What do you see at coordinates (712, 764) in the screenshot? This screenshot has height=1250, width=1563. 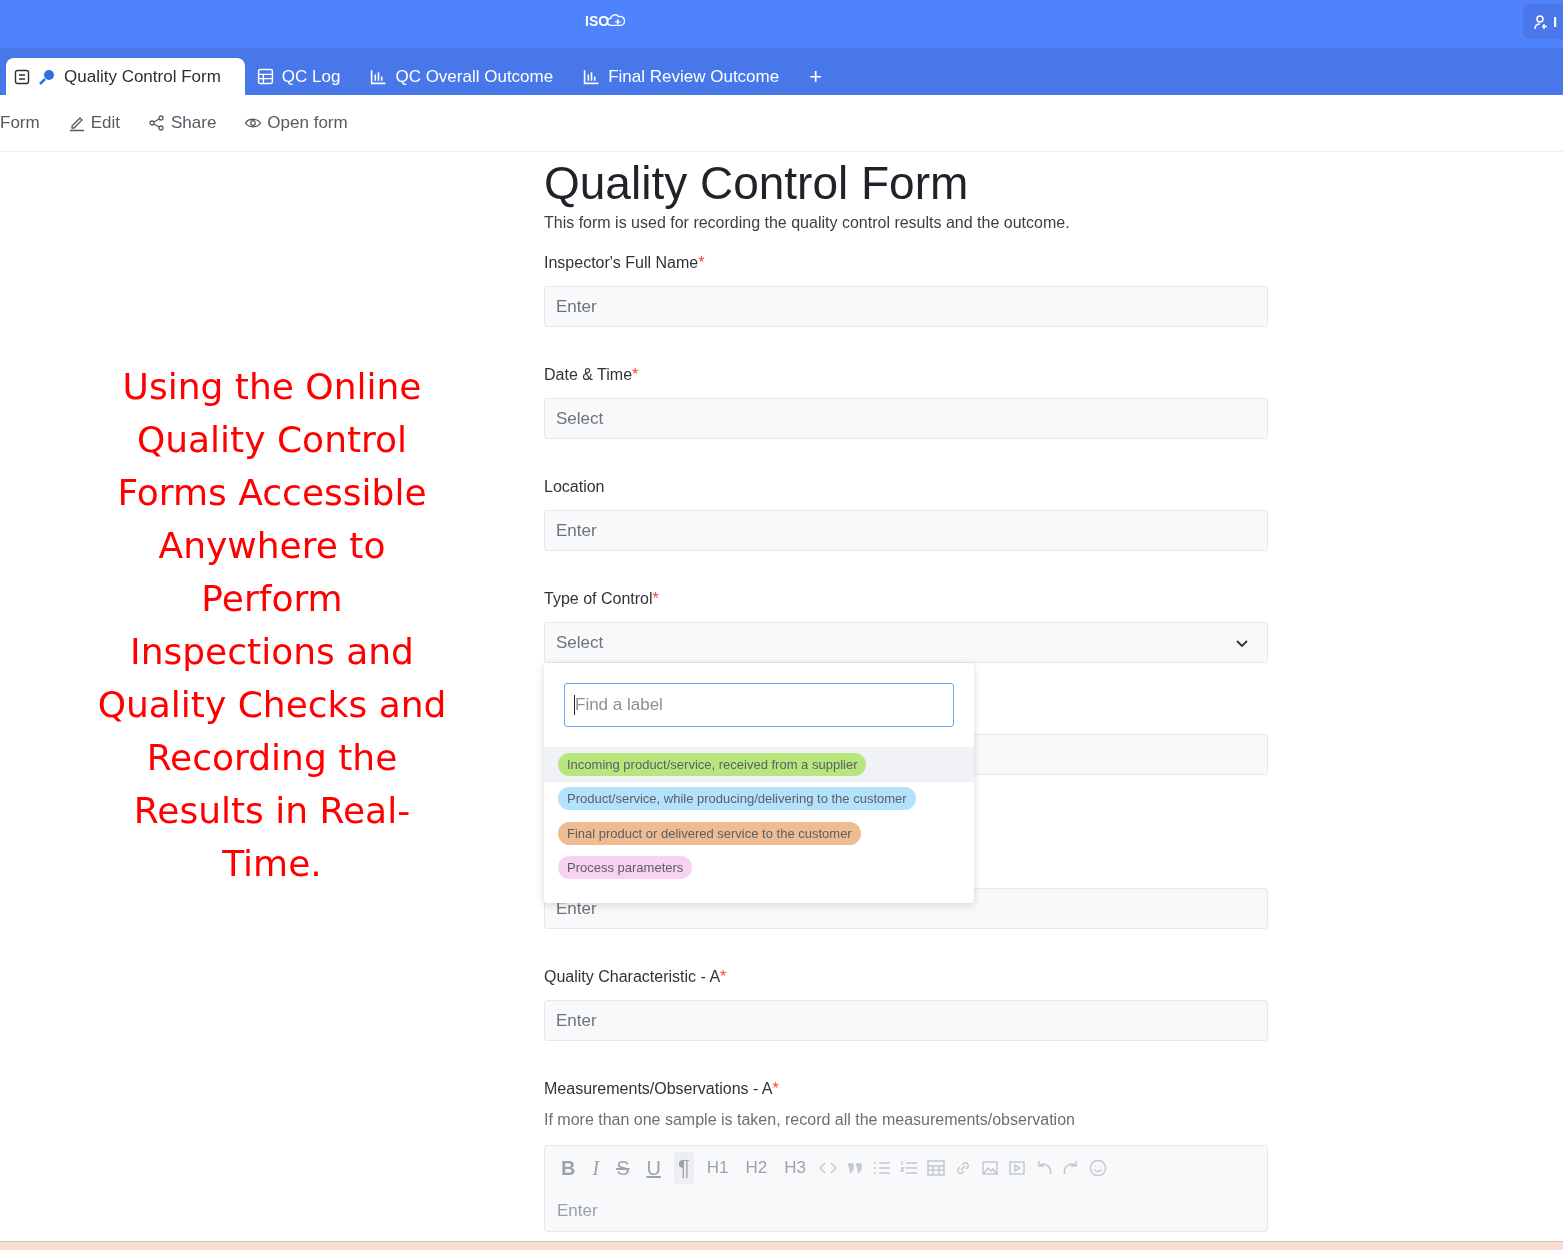 I see `label-tag: Incoming product/service, received from a supplier` at bounding box center [712, 764].